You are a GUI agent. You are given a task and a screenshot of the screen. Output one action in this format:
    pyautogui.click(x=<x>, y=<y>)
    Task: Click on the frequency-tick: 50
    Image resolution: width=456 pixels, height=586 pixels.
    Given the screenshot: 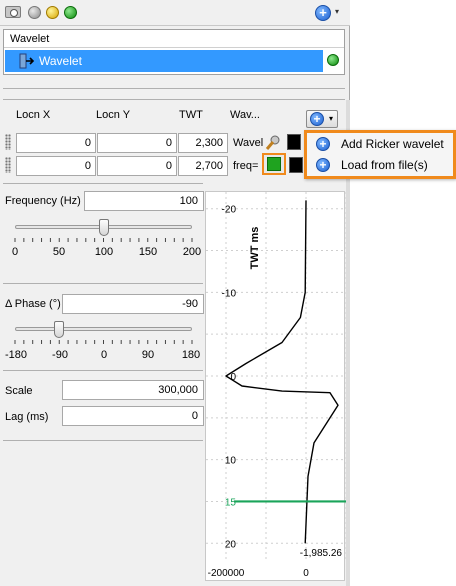 What is the action you would take?
    pyautogui.click(x=59, y=252)
    